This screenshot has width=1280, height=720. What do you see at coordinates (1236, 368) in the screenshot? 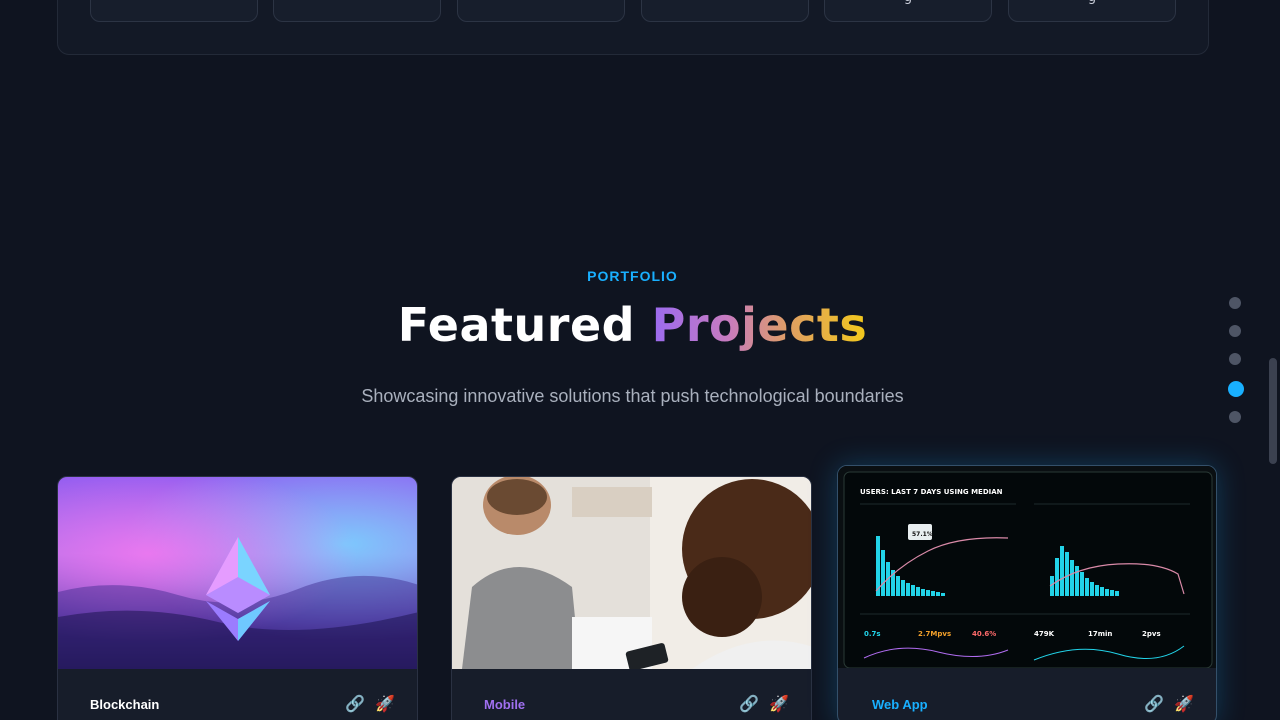
I see `section-dot-nav` at bounding box center [1236, 368].